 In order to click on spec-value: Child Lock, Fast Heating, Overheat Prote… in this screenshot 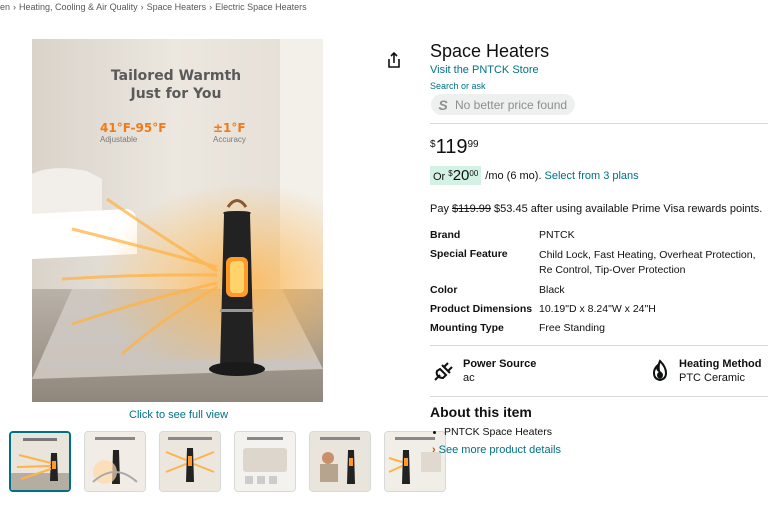, I will do `click(647, 262)`.